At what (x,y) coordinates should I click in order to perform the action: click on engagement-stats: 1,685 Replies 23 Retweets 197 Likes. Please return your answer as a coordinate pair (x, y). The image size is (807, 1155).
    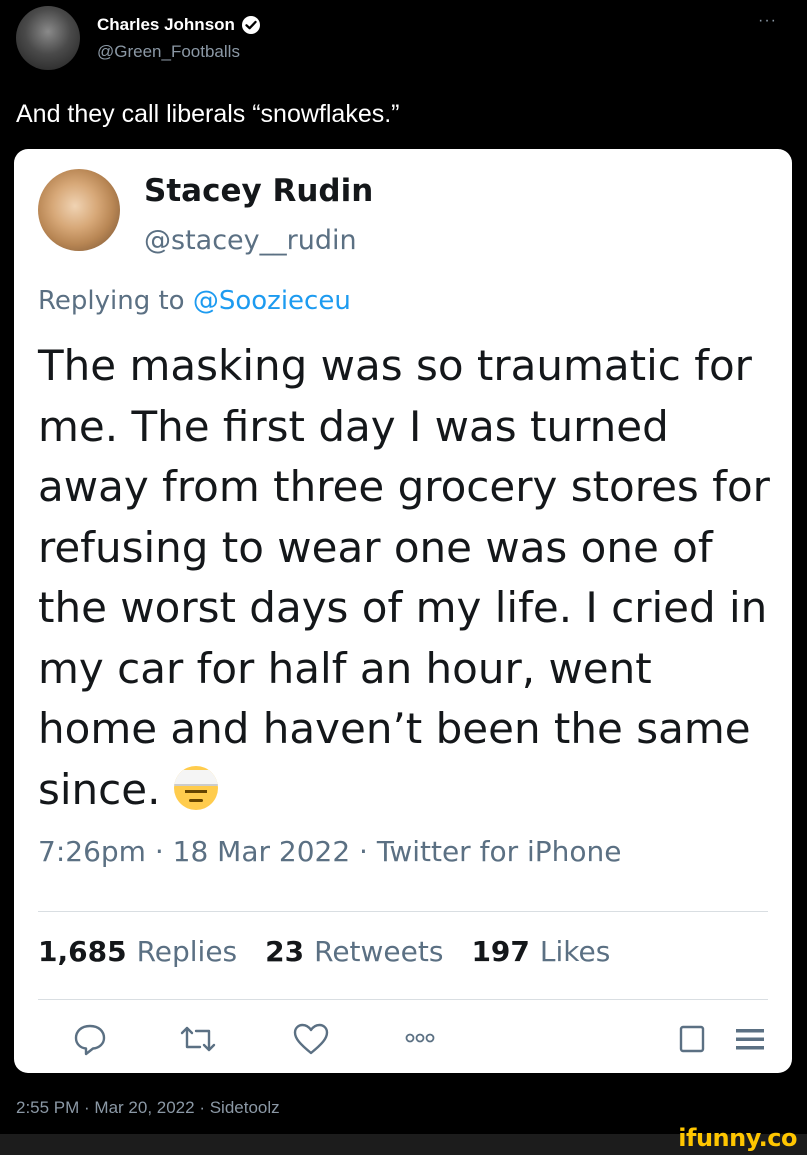
    Looking at the image, I should click on (324, 951).